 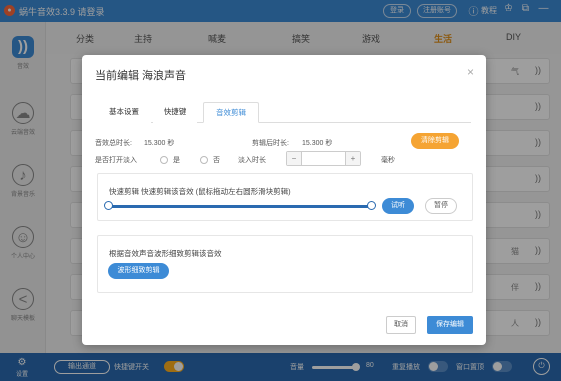 I want to click on quick-clip-description: 快速剪辑 快速剪辑该音效 (鼠标拖动左右圆形滑块剪辑), so click(x=200, y=191).